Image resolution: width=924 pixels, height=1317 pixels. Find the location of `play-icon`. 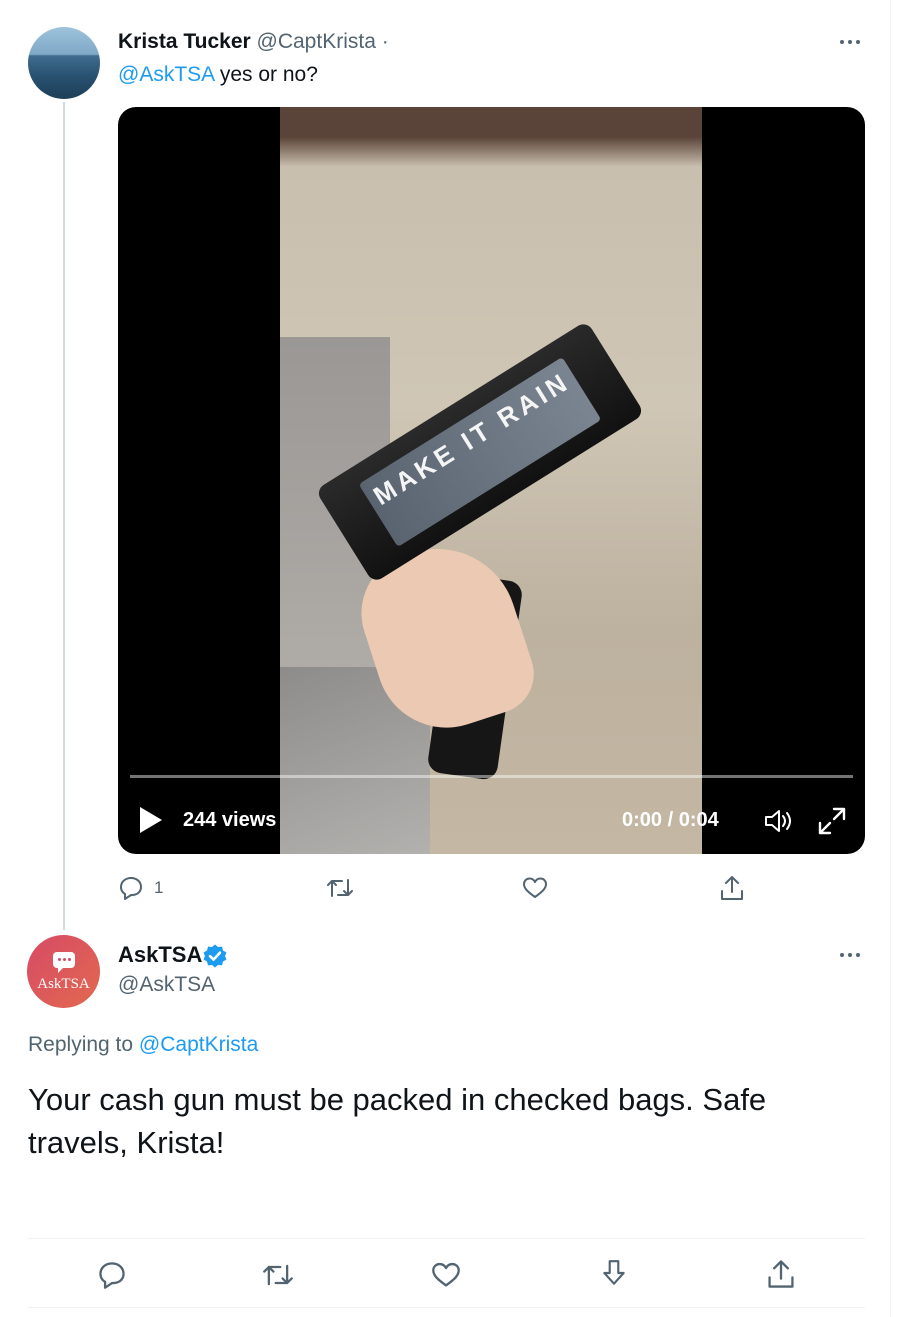

play-icon is located at coordinates (151, 820).